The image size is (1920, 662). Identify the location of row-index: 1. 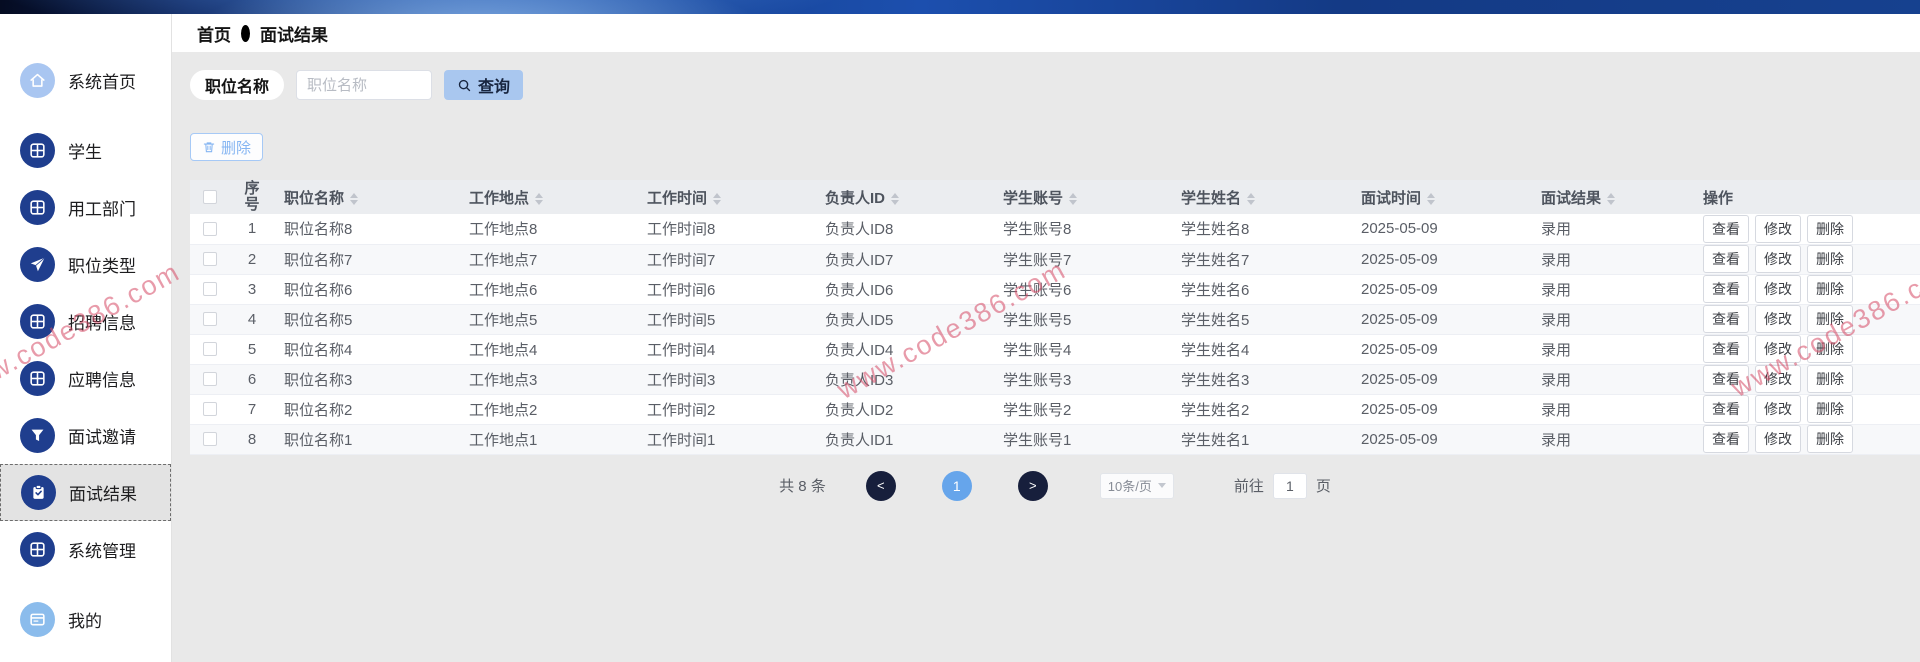
(252, 229).